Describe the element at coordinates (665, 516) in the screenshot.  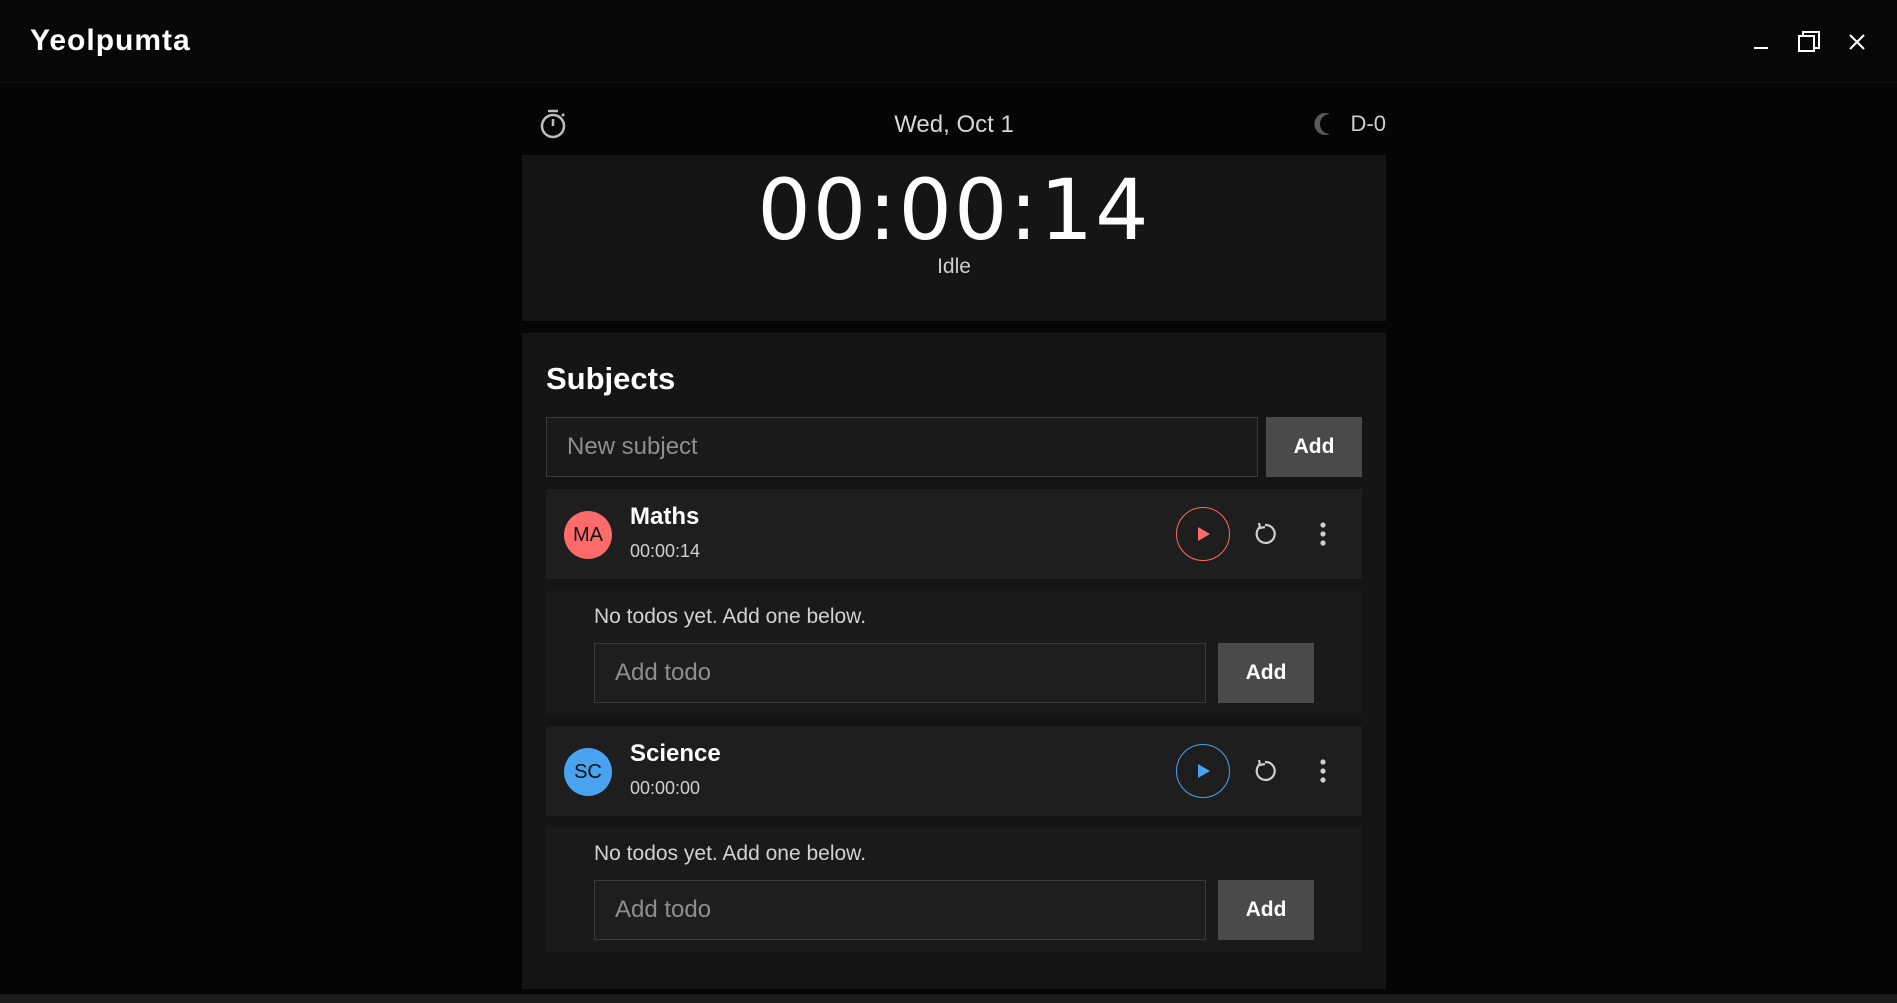
I see `subject-name: Maths` at that location.